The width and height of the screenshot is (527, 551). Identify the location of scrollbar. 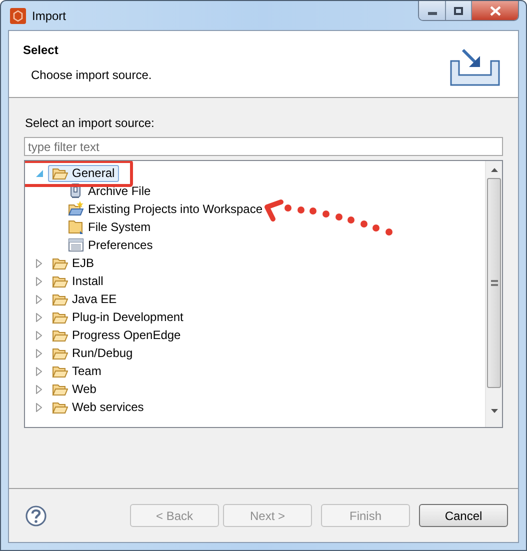
(493, 294).